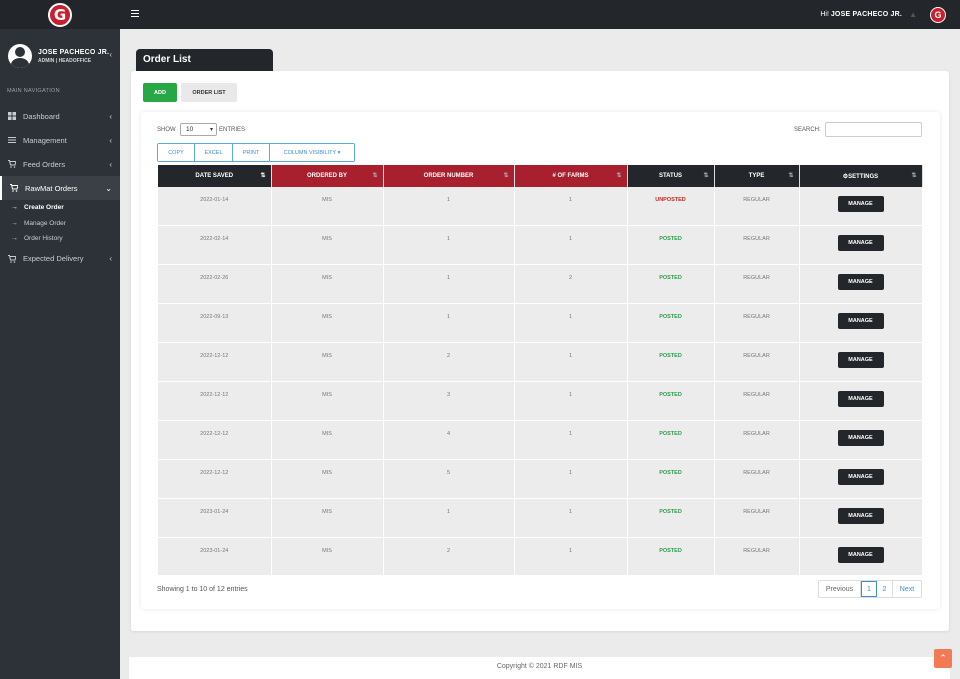 Image resolution: width=960 pixels, height=679 pixels. I want to click on dashboard-icon, so click(12, 116).